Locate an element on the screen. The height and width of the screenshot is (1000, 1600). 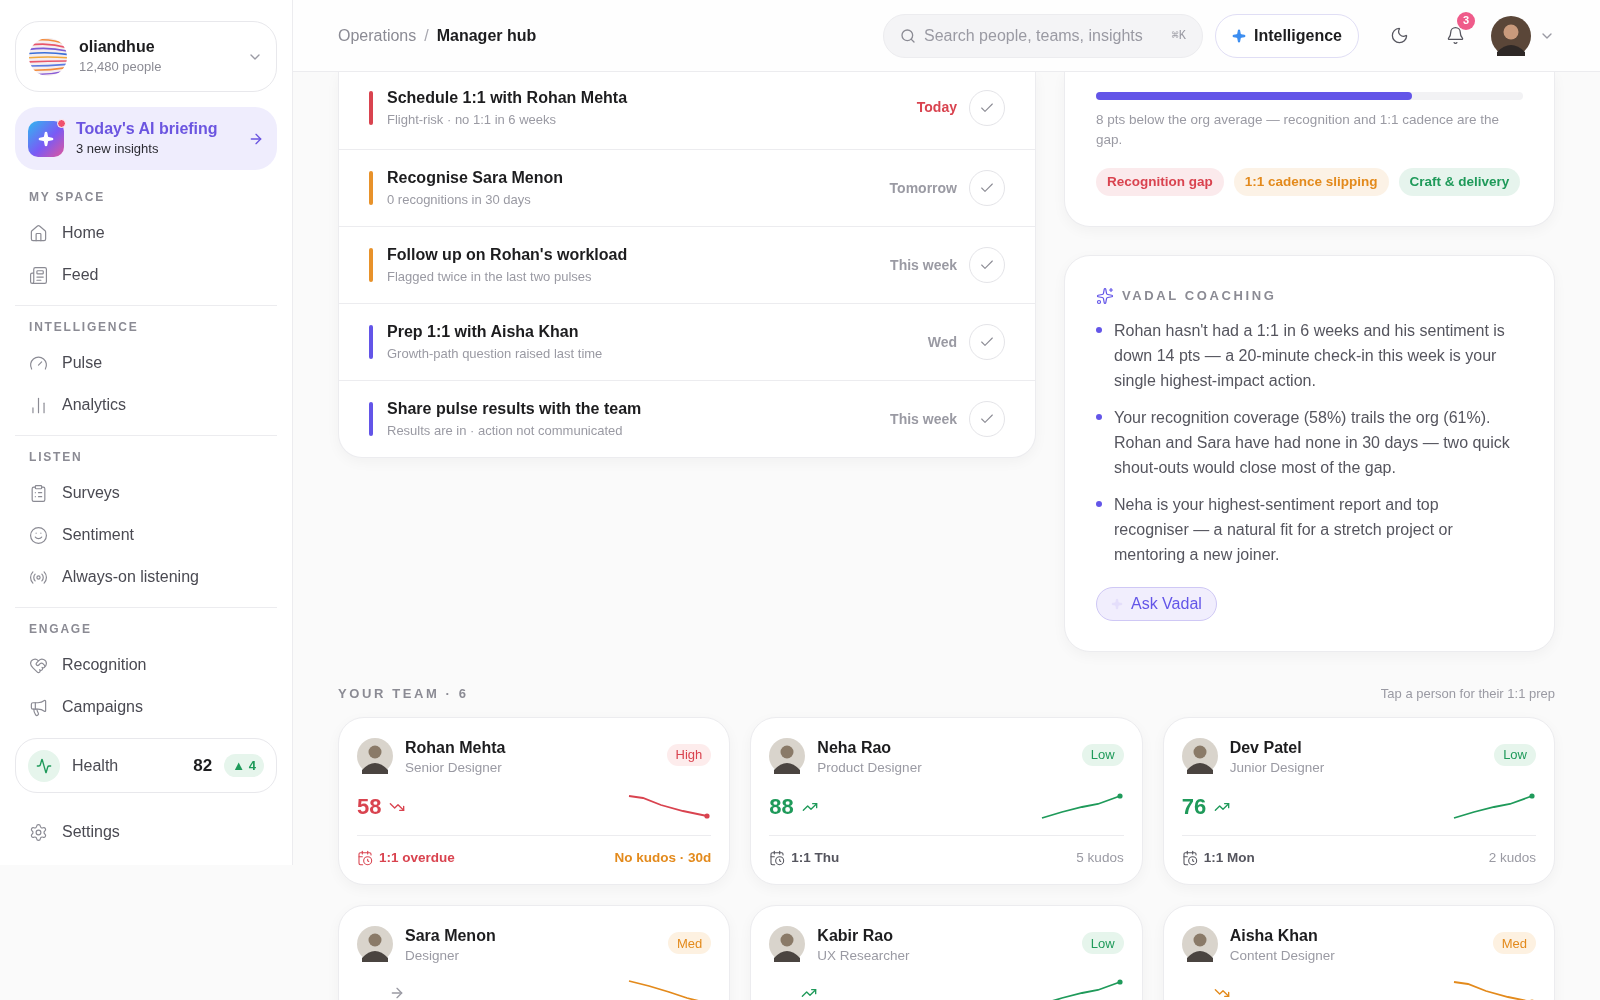
task-detail: Flight-risk · no 1:1 in 6 weeks is located at coordinates (472, 119).